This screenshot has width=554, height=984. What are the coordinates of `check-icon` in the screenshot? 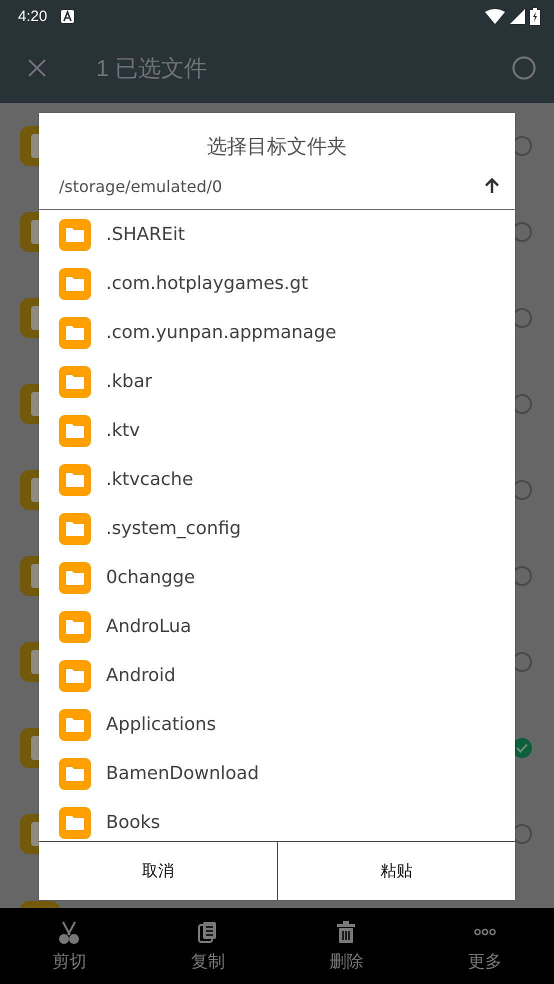 It's located at (522, 748).